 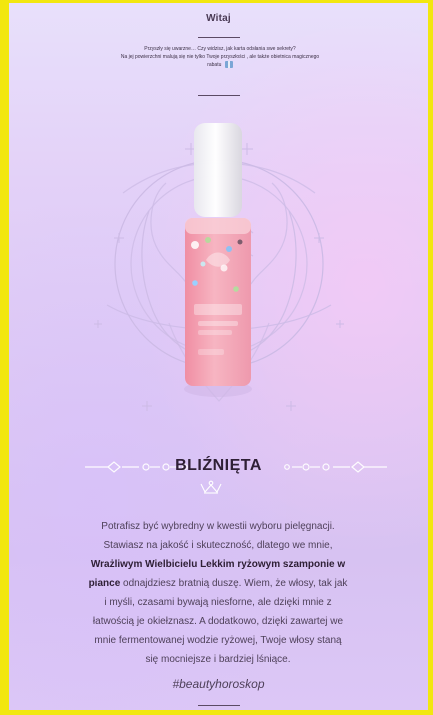 I want to click on title-divider, so click(x=218, y=37).